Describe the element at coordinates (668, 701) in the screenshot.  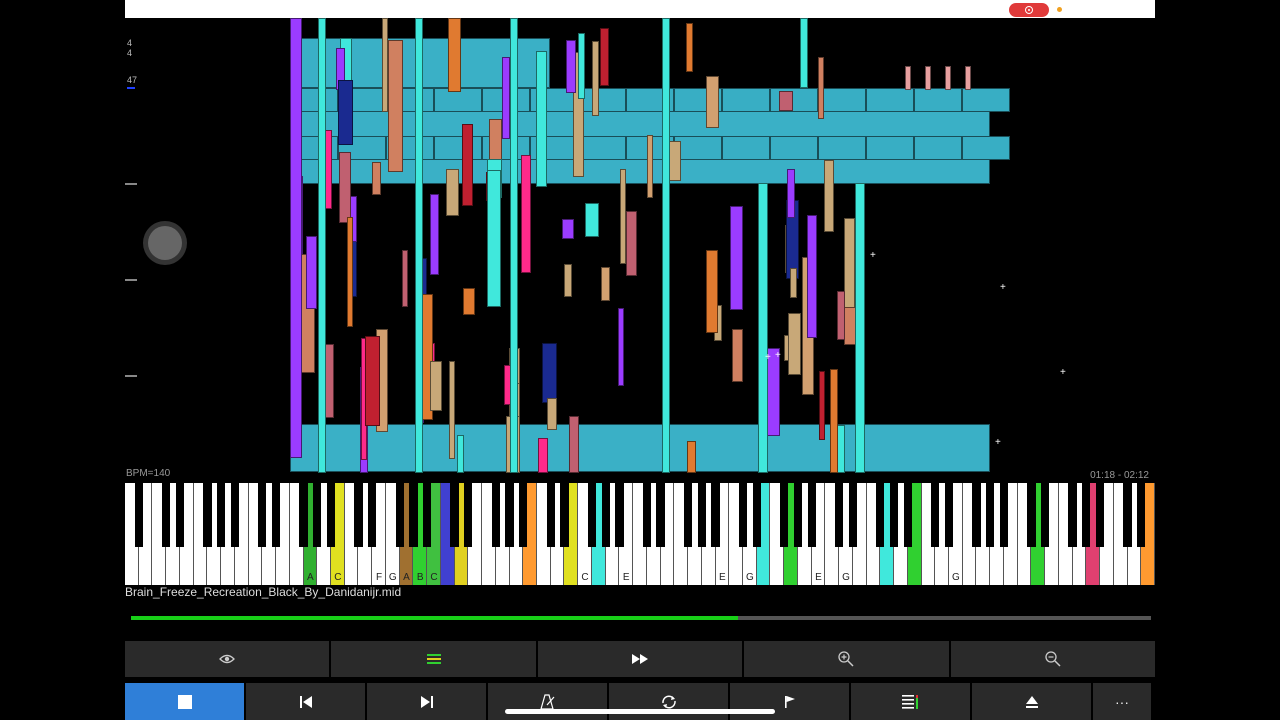
I see `loop-button` at that location.